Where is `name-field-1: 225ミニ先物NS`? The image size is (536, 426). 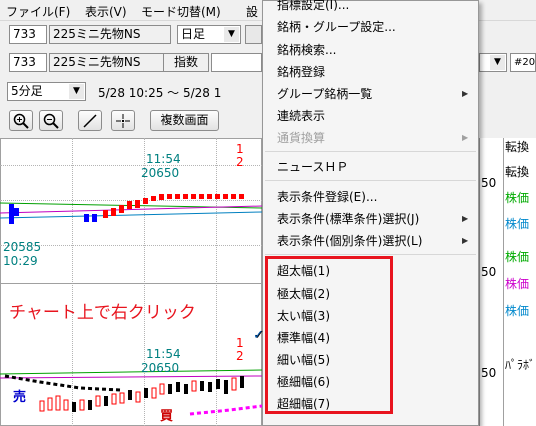
name-field-1: 225ミニ先物NS is located at coordinates (110, 34).